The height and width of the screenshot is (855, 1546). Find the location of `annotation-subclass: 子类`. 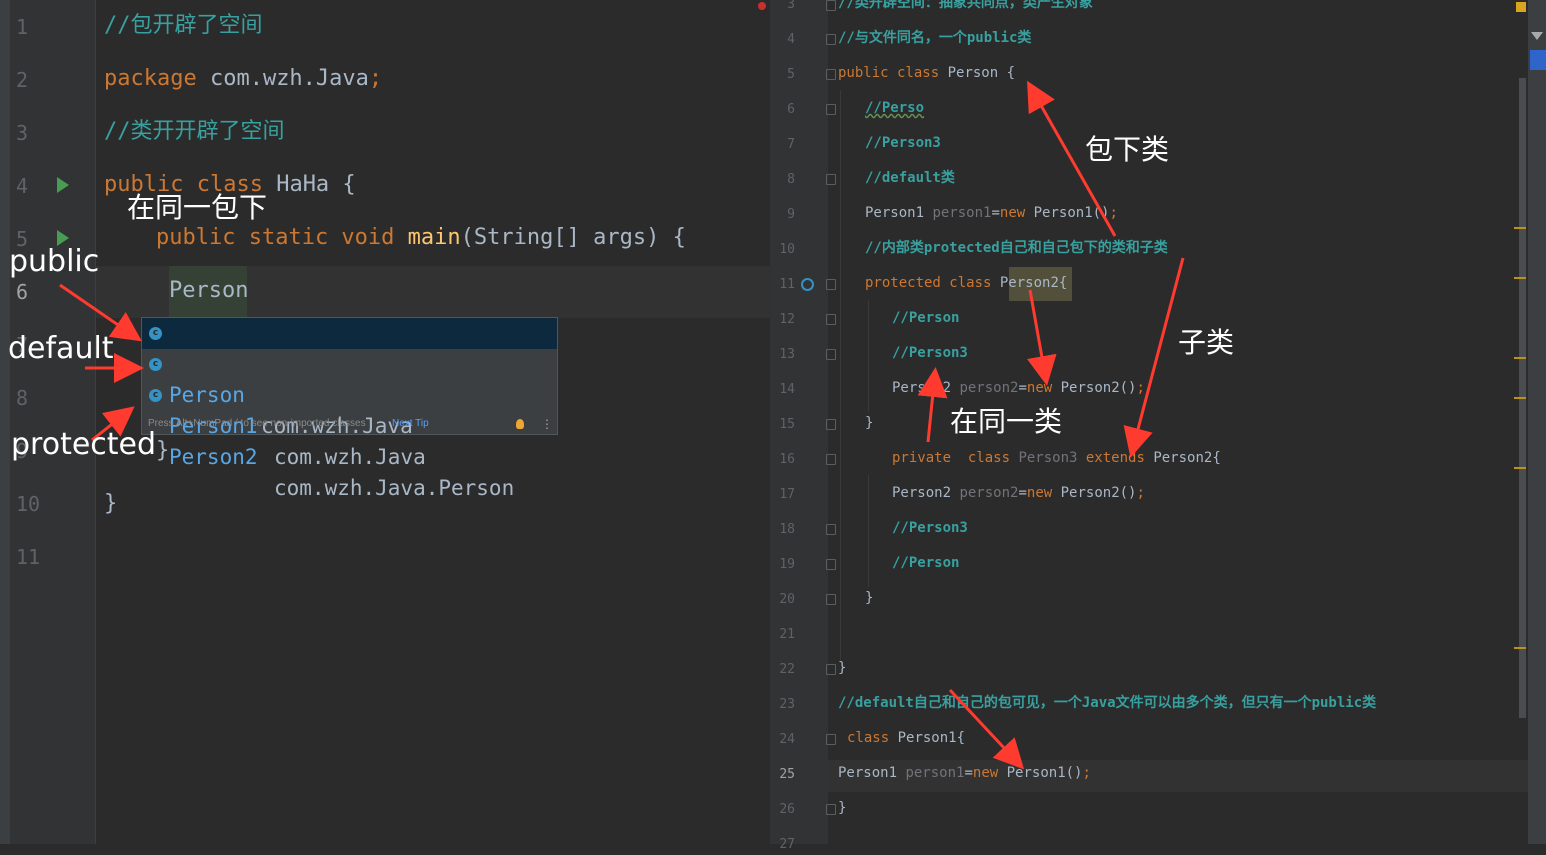

annotation-subclass: 子类 is located at coordinates (1206, 342).